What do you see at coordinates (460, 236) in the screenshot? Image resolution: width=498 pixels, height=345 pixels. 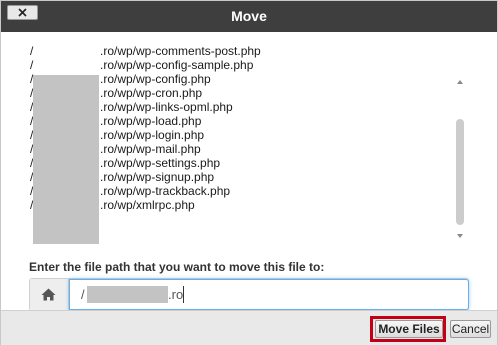 I see `scroll-down-icon` at bounding box center [460, 236].